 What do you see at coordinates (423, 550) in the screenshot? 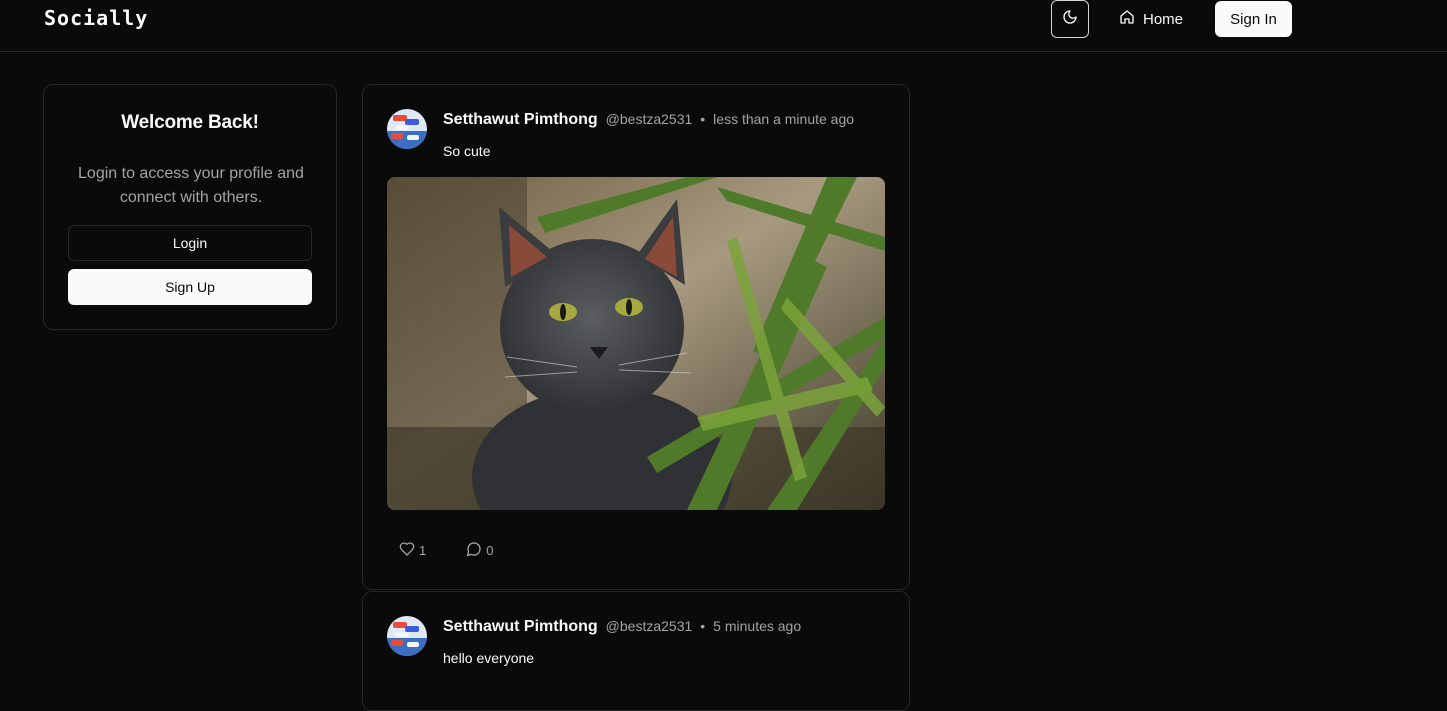
I see `like-count: 1` at bounding box center [423, 550].